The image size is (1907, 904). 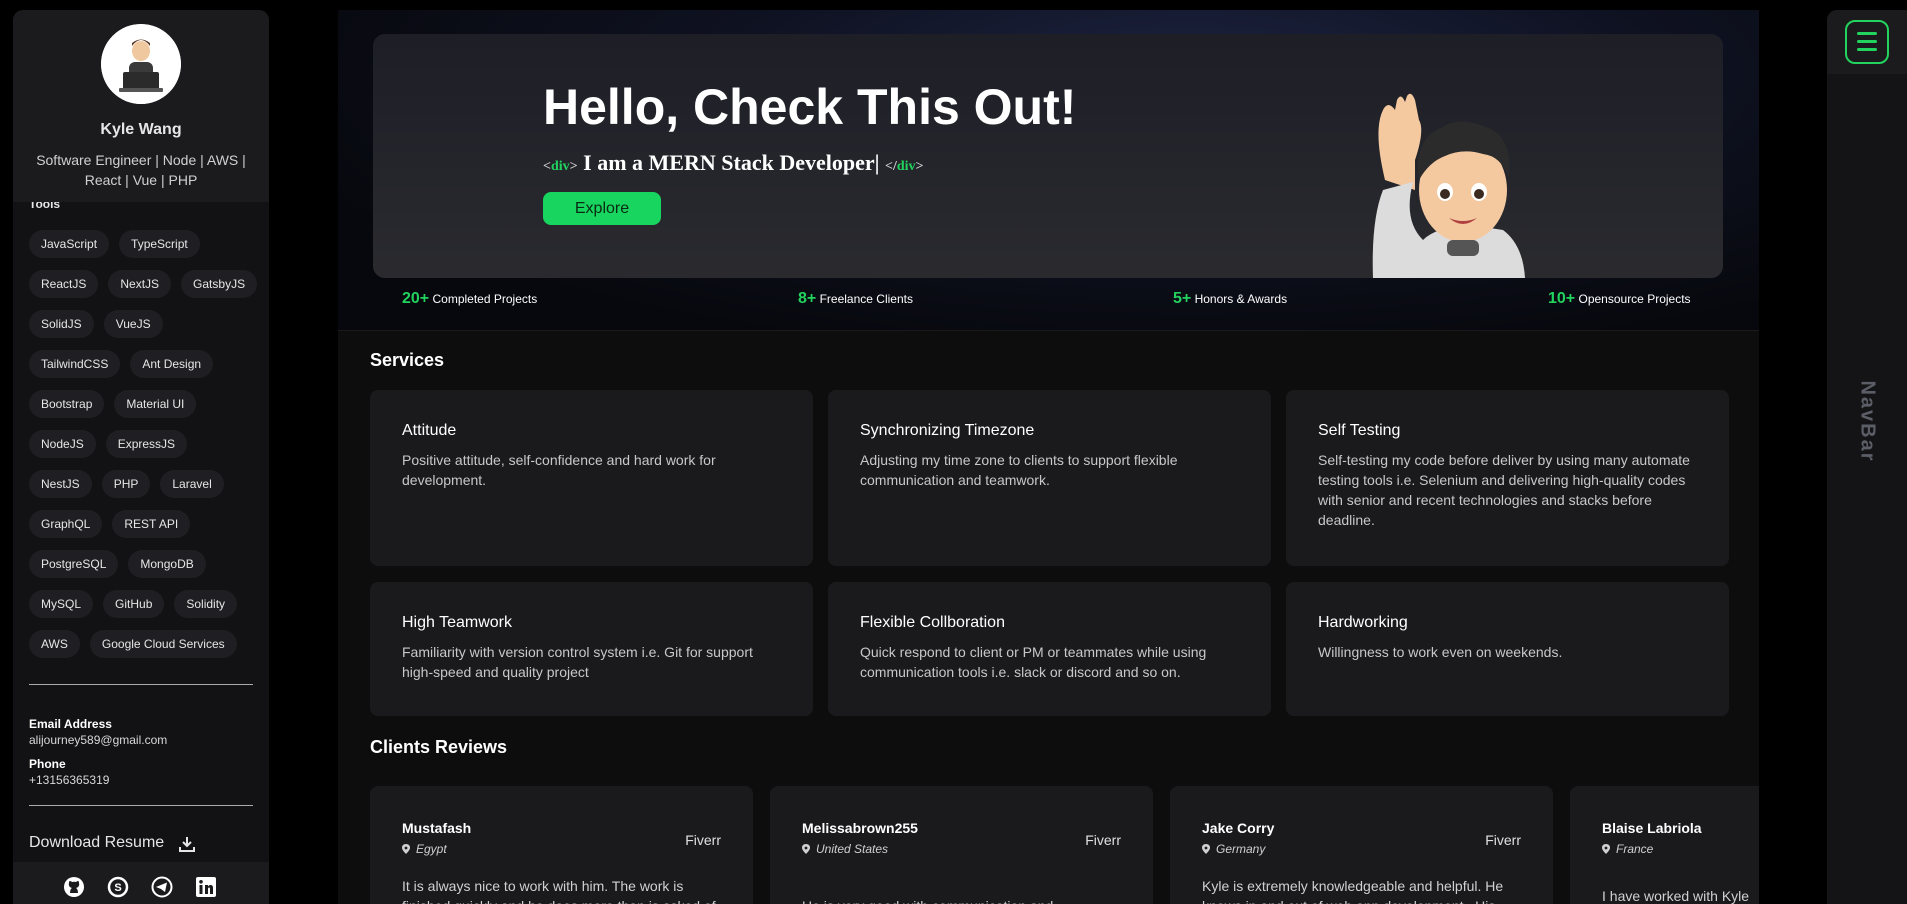 I want to click on download-resume-link: Download Resume, so click(x=96, y=843).